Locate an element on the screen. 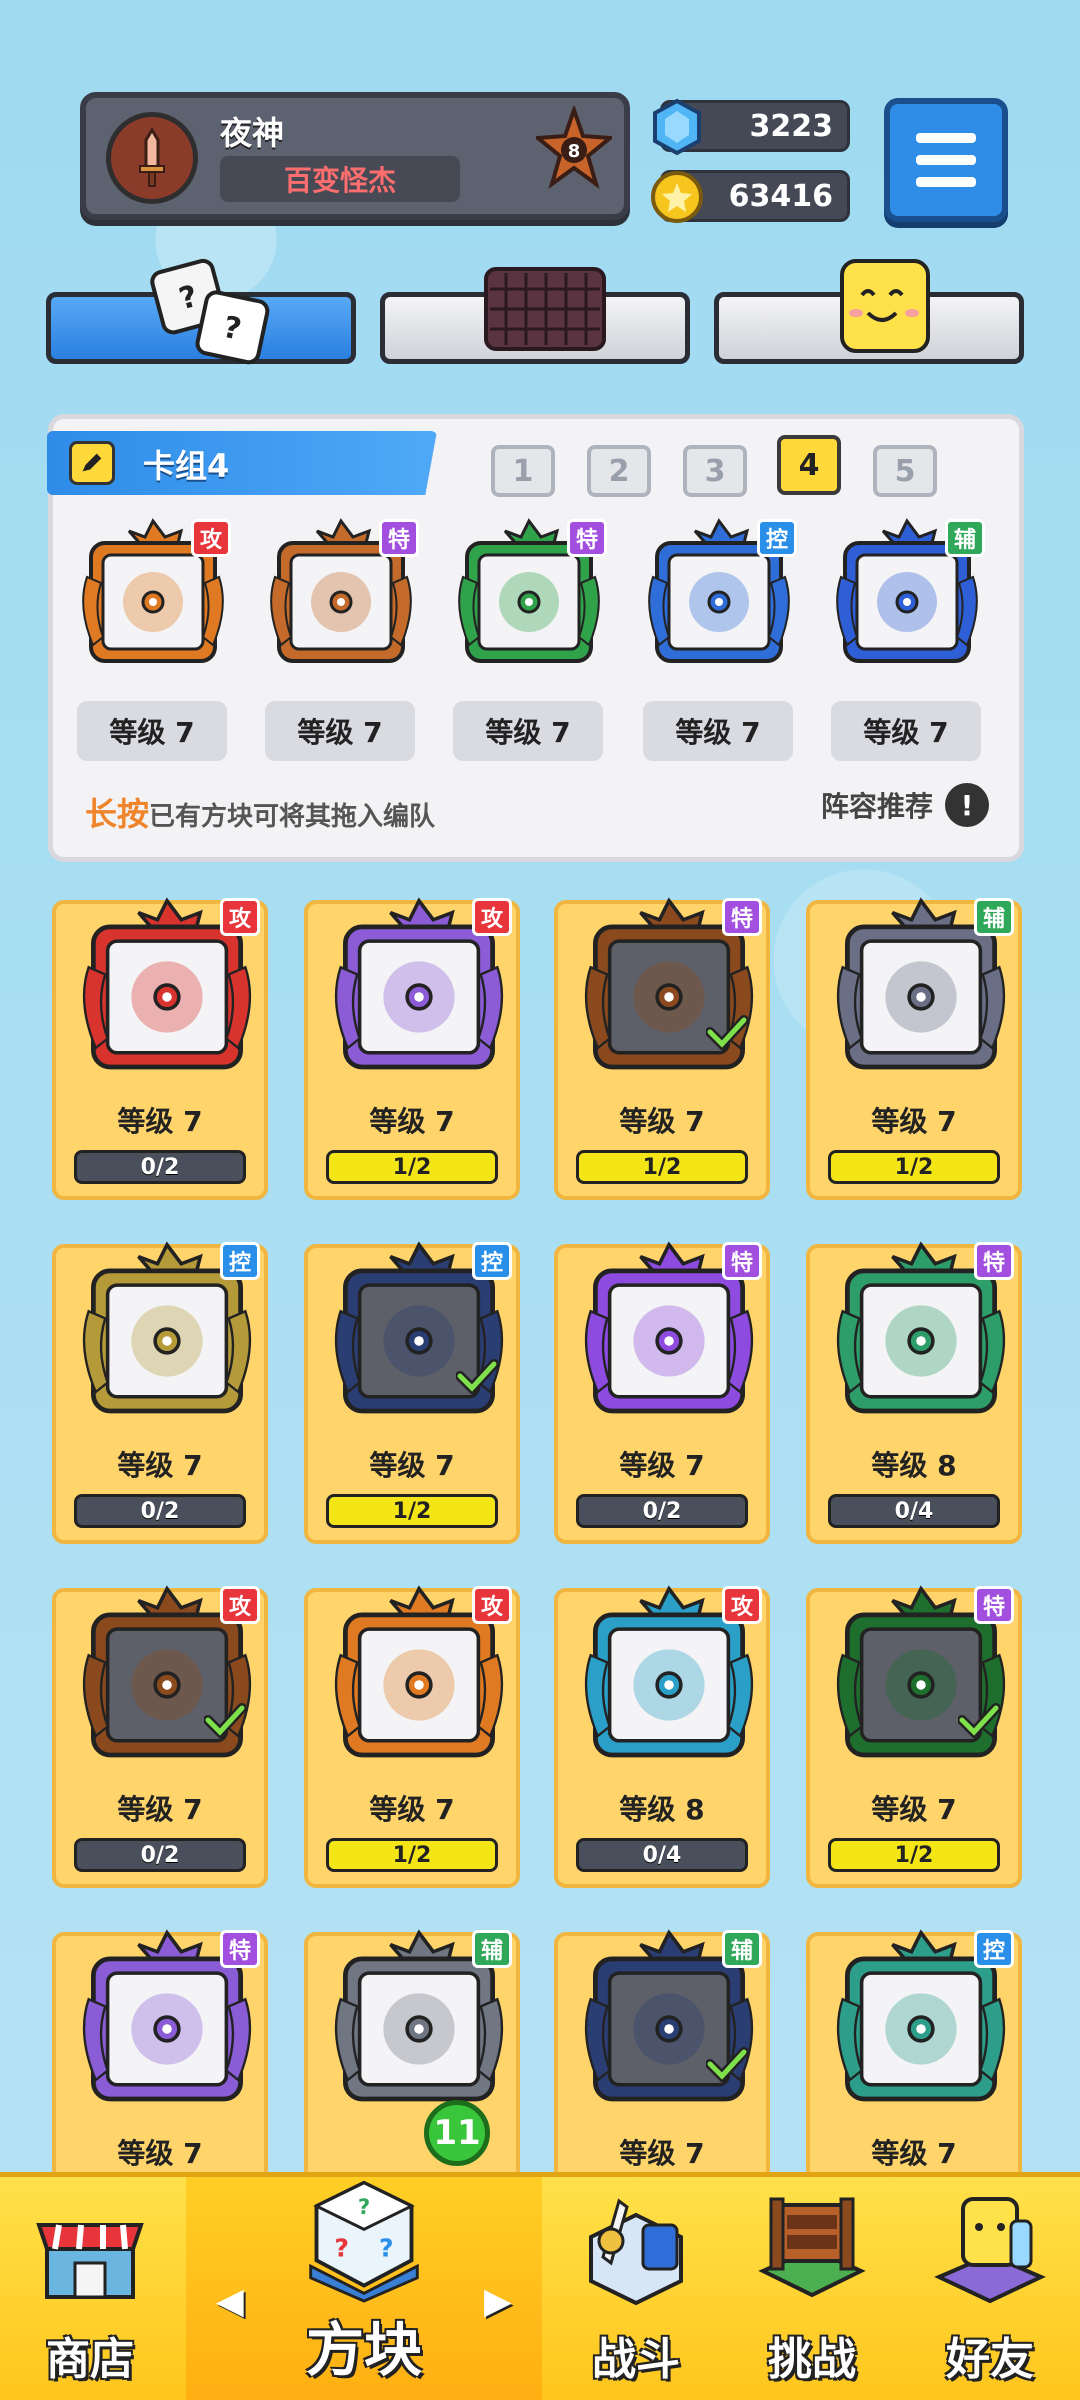 The image size is (1080, 2400). pencil-edit-icon is located at coordinates (92, 463).